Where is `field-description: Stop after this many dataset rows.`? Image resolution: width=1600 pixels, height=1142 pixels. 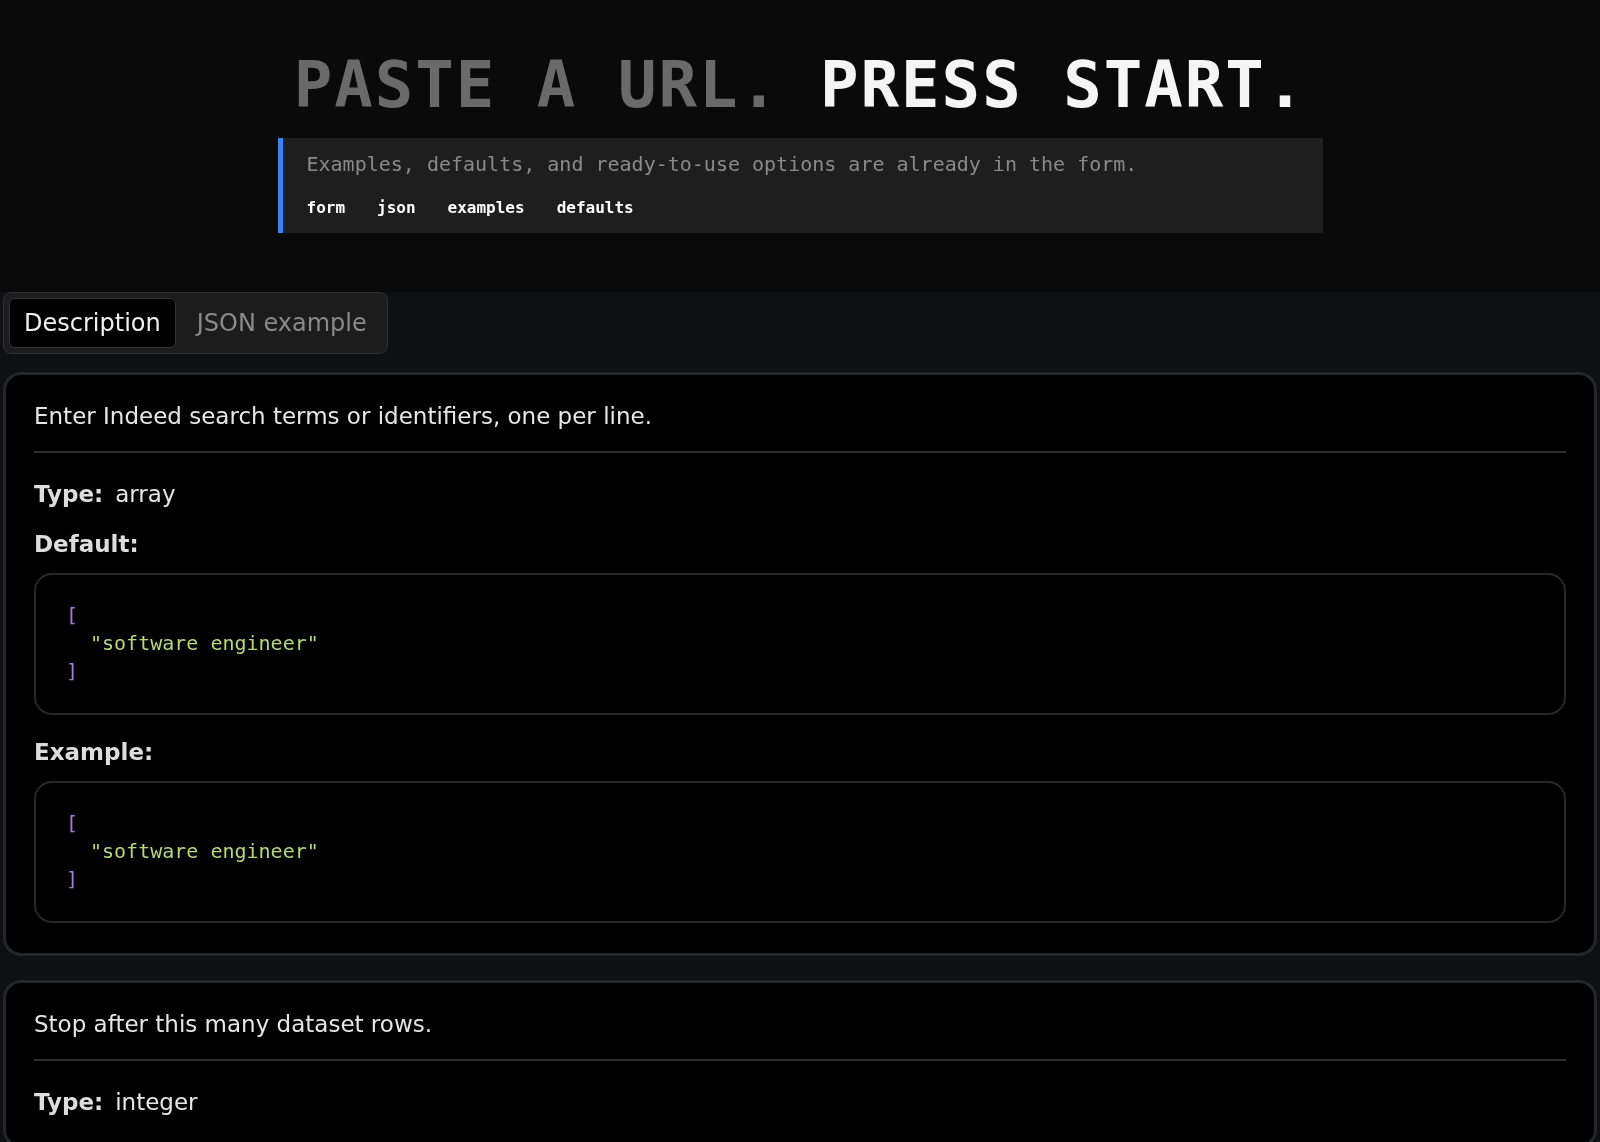
field-description: Stop after this many dataset rows. is located at coordinates (233, 1024).